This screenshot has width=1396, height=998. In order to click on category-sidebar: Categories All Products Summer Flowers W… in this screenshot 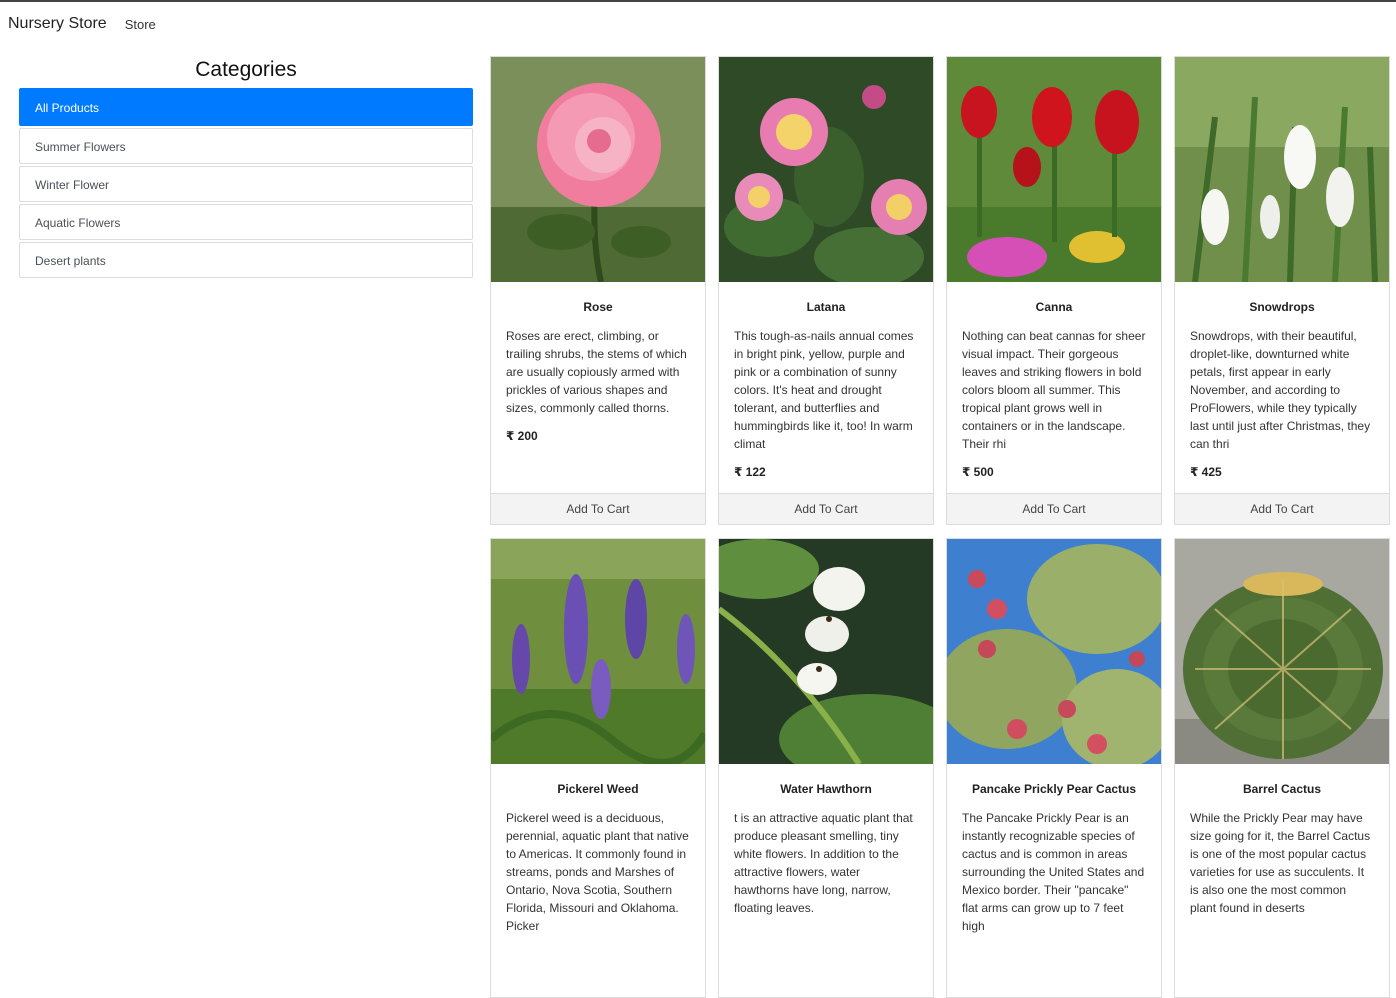, I will do `click(246, 167)`.